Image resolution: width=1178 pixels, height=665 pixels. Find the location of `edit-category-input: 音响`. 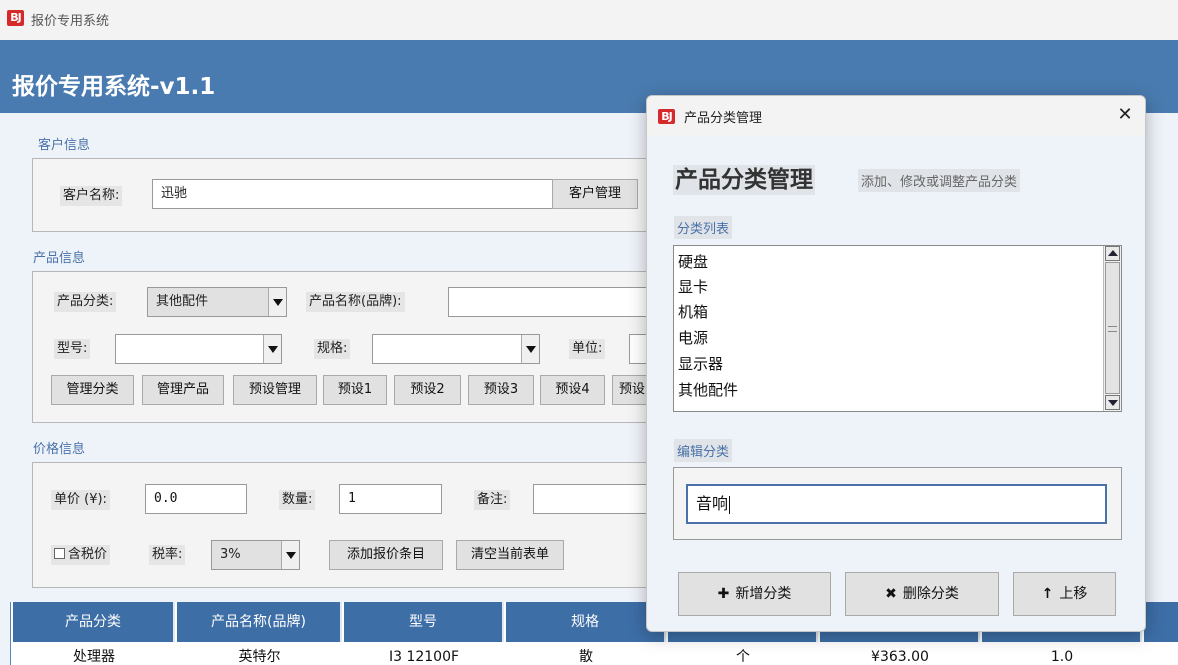

edit-category-input: 音响 is located at coordinates (896, 504).